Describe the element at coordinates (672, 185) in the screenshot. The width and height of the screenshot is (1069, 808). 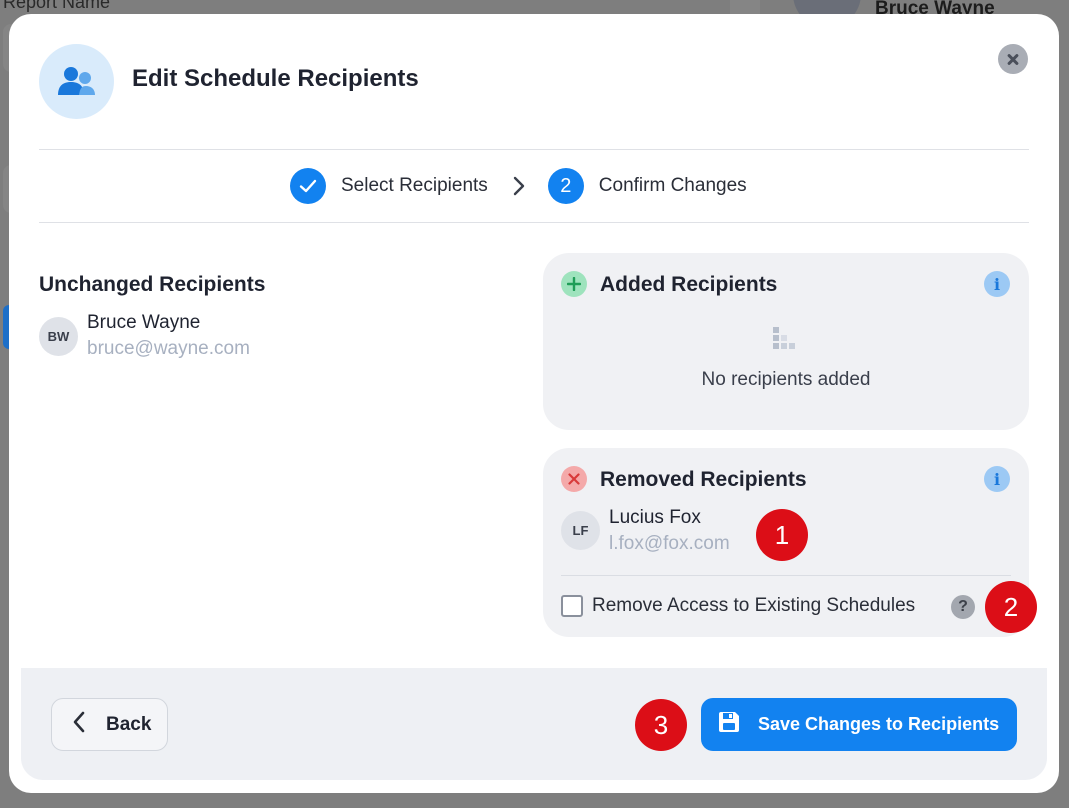
I see `step-2-label: Confirm Changes` at that location.